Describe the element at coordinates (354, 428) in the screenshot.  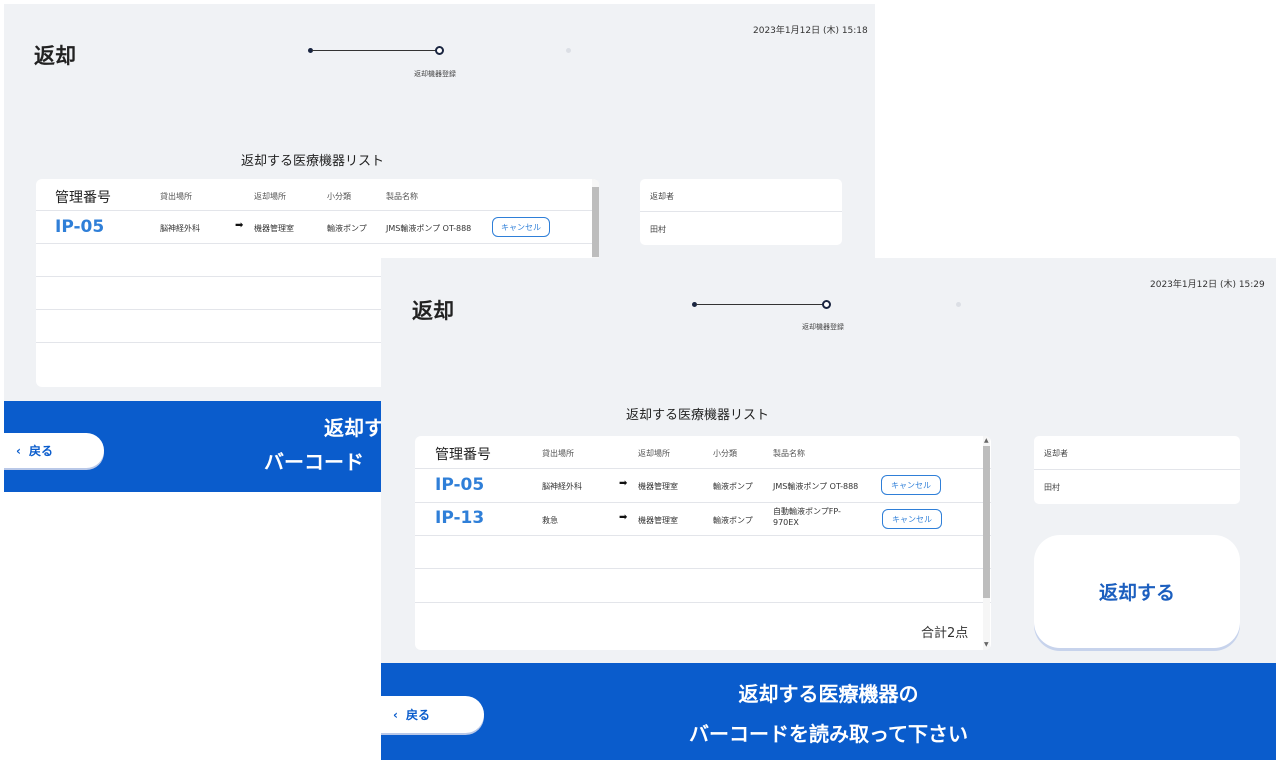
I see `banner-line-1: 返却す` at that location.